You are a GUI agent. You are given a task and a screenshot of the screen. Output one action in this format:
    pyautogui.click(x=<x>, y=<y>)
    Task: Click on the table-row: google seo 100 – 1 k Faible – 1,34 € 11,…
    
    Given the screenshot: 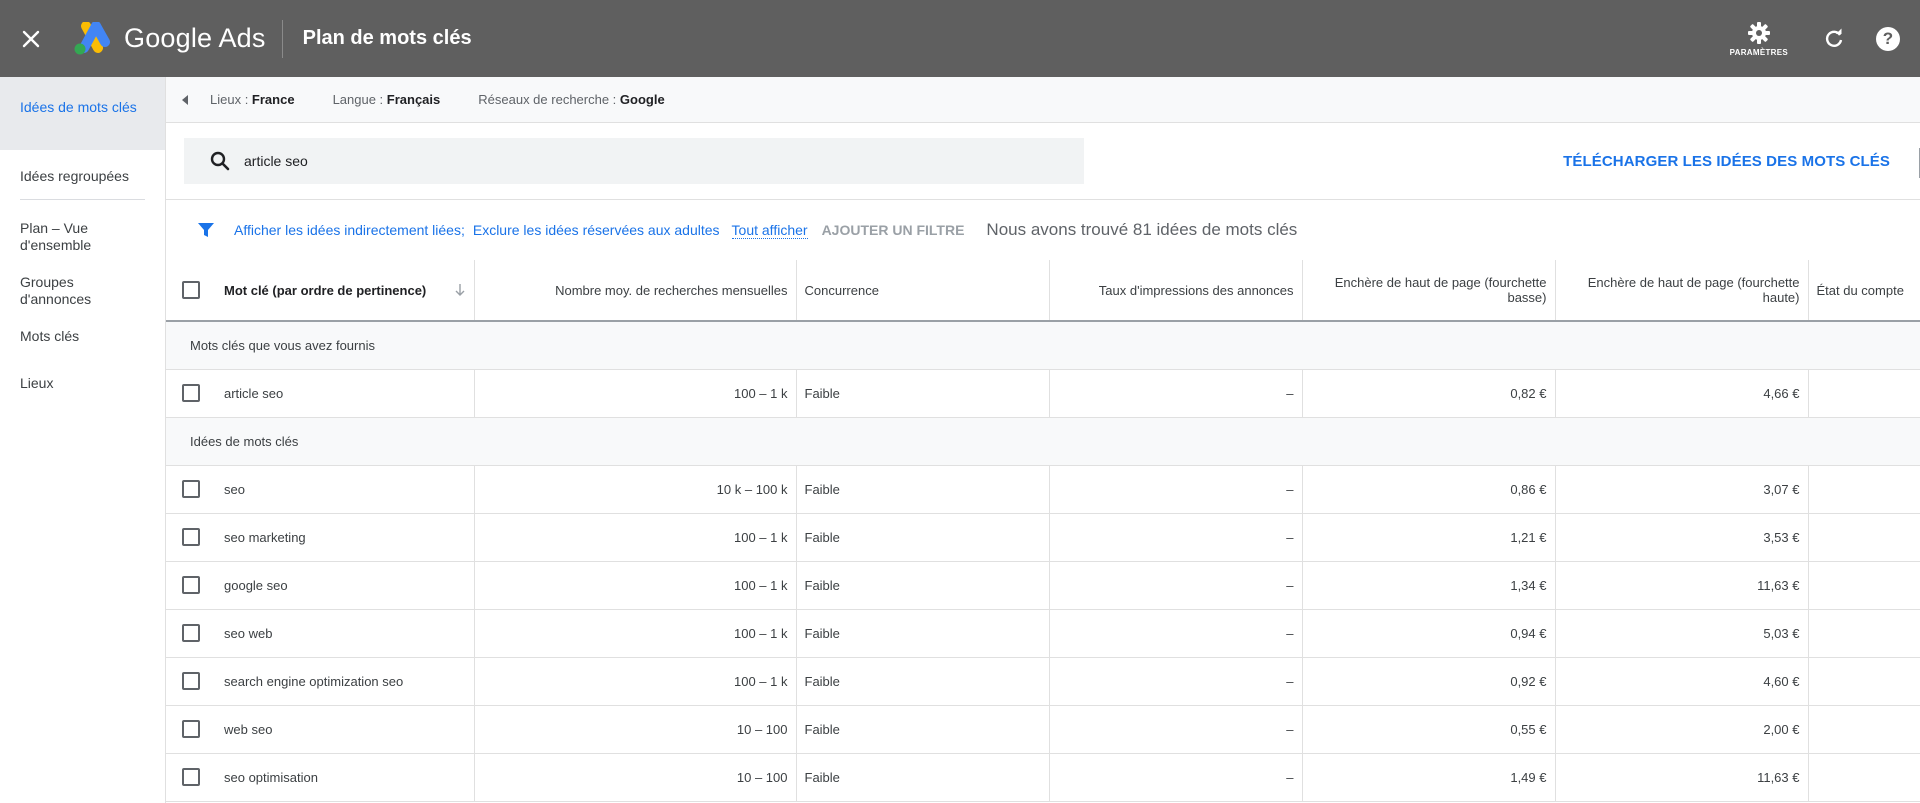 What is the action you would take?
    pyautogui.click(x=1043, y=585)
    